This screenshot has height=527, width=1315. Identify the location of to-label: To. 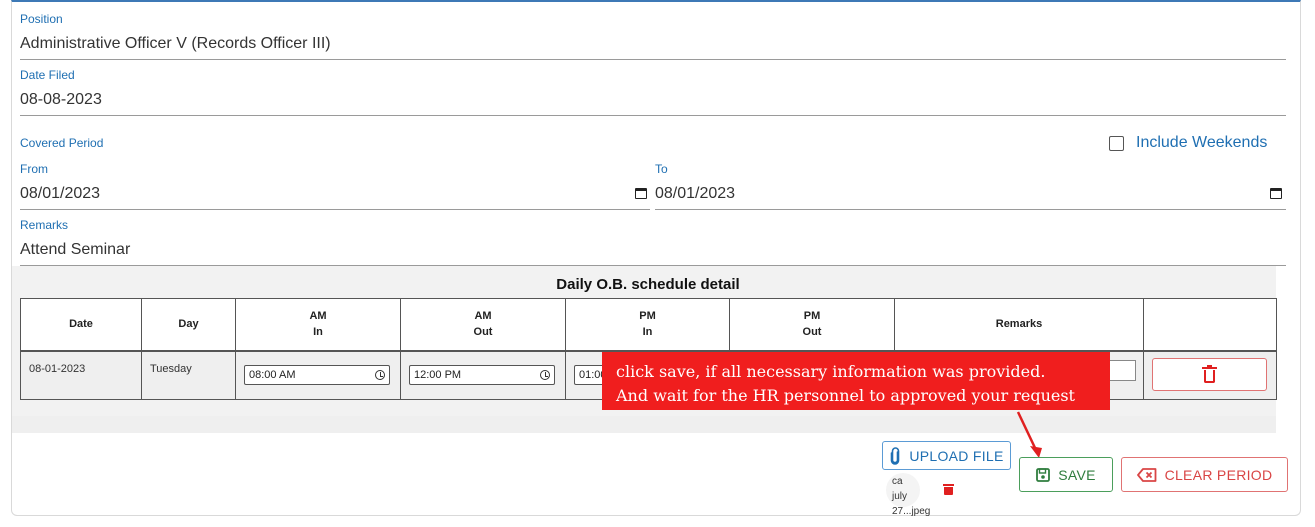
(661, 169).